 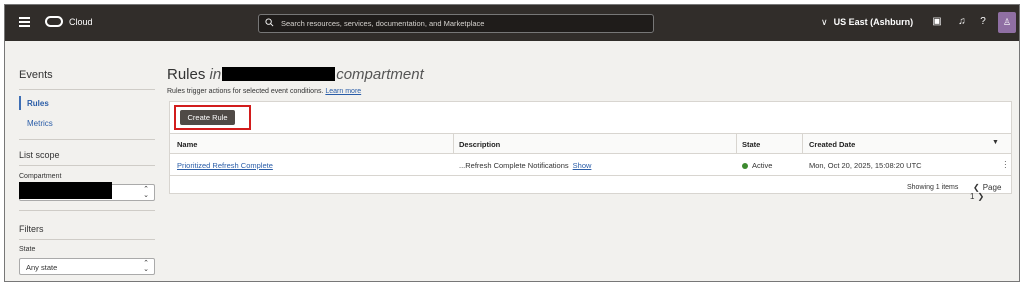 What do you see at coordinates (279, 74) in the screenshot?
I see `redacted-compartment-name` at bounding box center [279, 74].